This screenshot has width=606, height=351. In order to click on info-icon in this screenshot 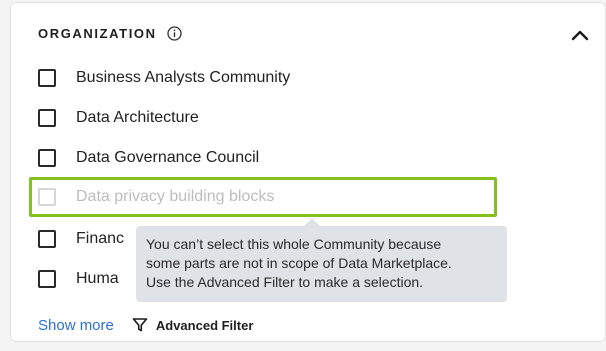, I will do `click(174, 33)`.